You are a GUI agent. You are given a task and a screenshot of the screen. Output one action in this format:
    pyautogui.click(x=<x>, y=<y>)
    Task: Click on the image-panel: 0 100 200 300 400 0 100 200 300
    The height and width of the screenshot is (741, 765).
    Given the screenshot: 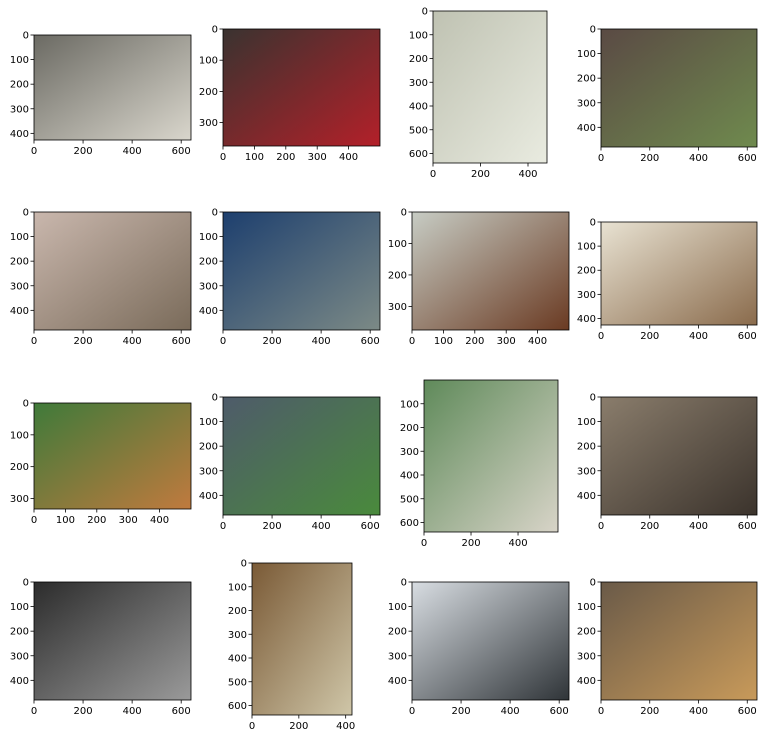 What is the action you would take?
    pyautogui.click(x=101, y=462)
    